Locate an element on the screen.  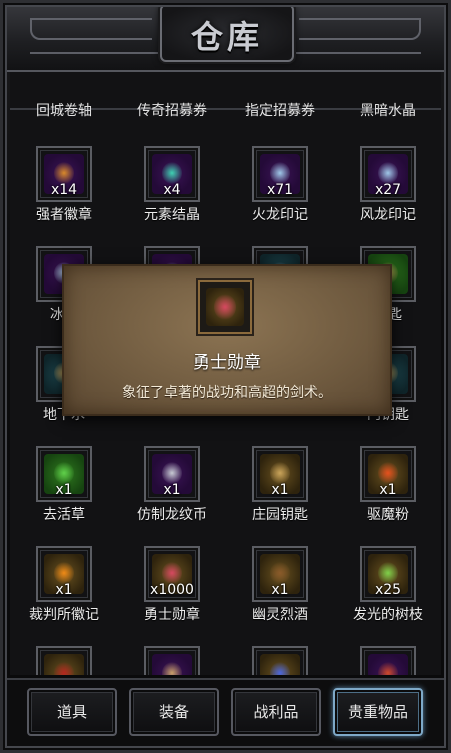
warrior-medal-icon is located at coordinates (225, 307).